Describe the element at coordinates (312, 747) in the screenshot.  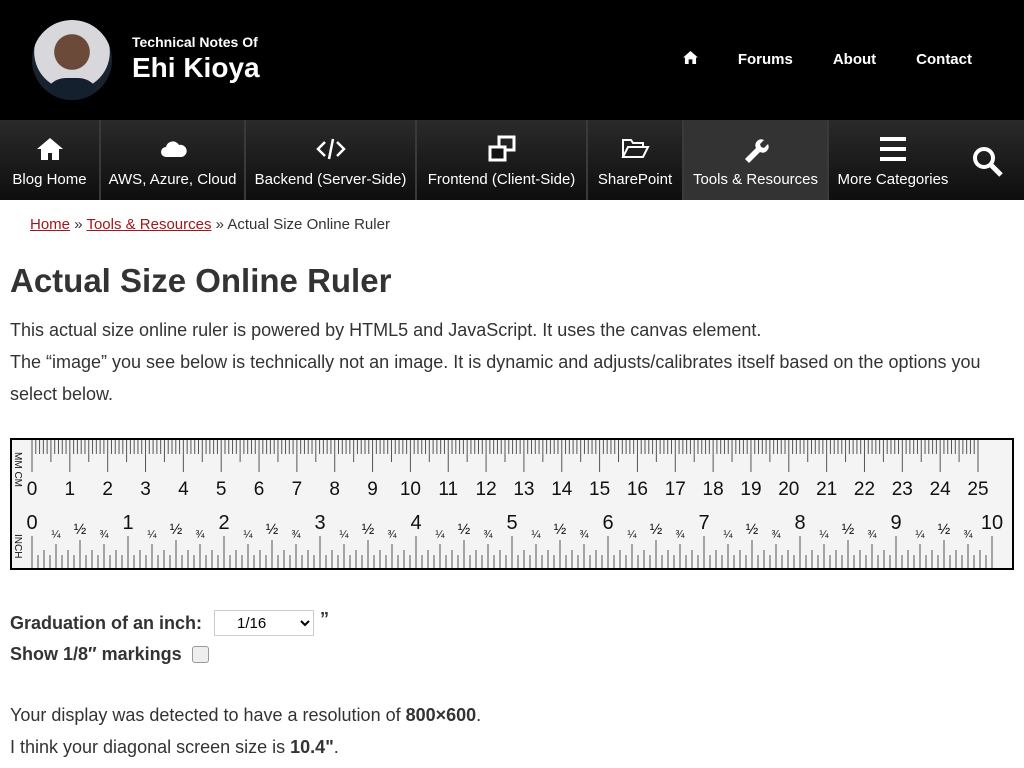
I see `screen-size-value: 10.4"` at that location.